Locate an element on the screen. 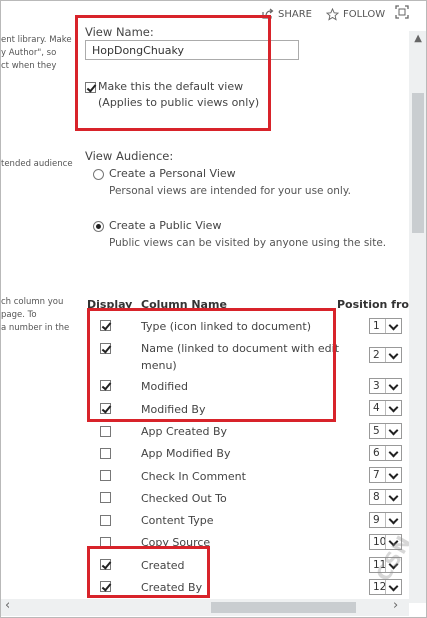 The height and width of the screenshot is (618, 427). horizontal-scroll-thumb is located at coordinates (283, 607).